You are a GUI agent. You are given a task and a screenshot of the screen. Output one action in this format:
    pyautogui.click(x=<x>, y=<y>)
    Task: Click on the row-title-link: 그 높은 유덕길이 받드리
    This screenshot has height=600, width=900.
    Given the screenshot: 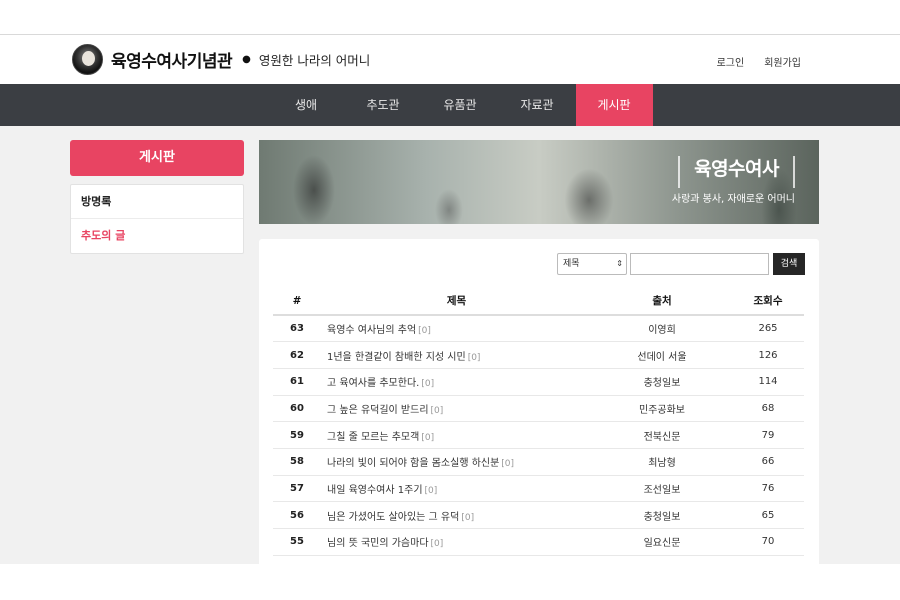 What is the action you would take?
    pyautogui.click(x=378, y=410)
    